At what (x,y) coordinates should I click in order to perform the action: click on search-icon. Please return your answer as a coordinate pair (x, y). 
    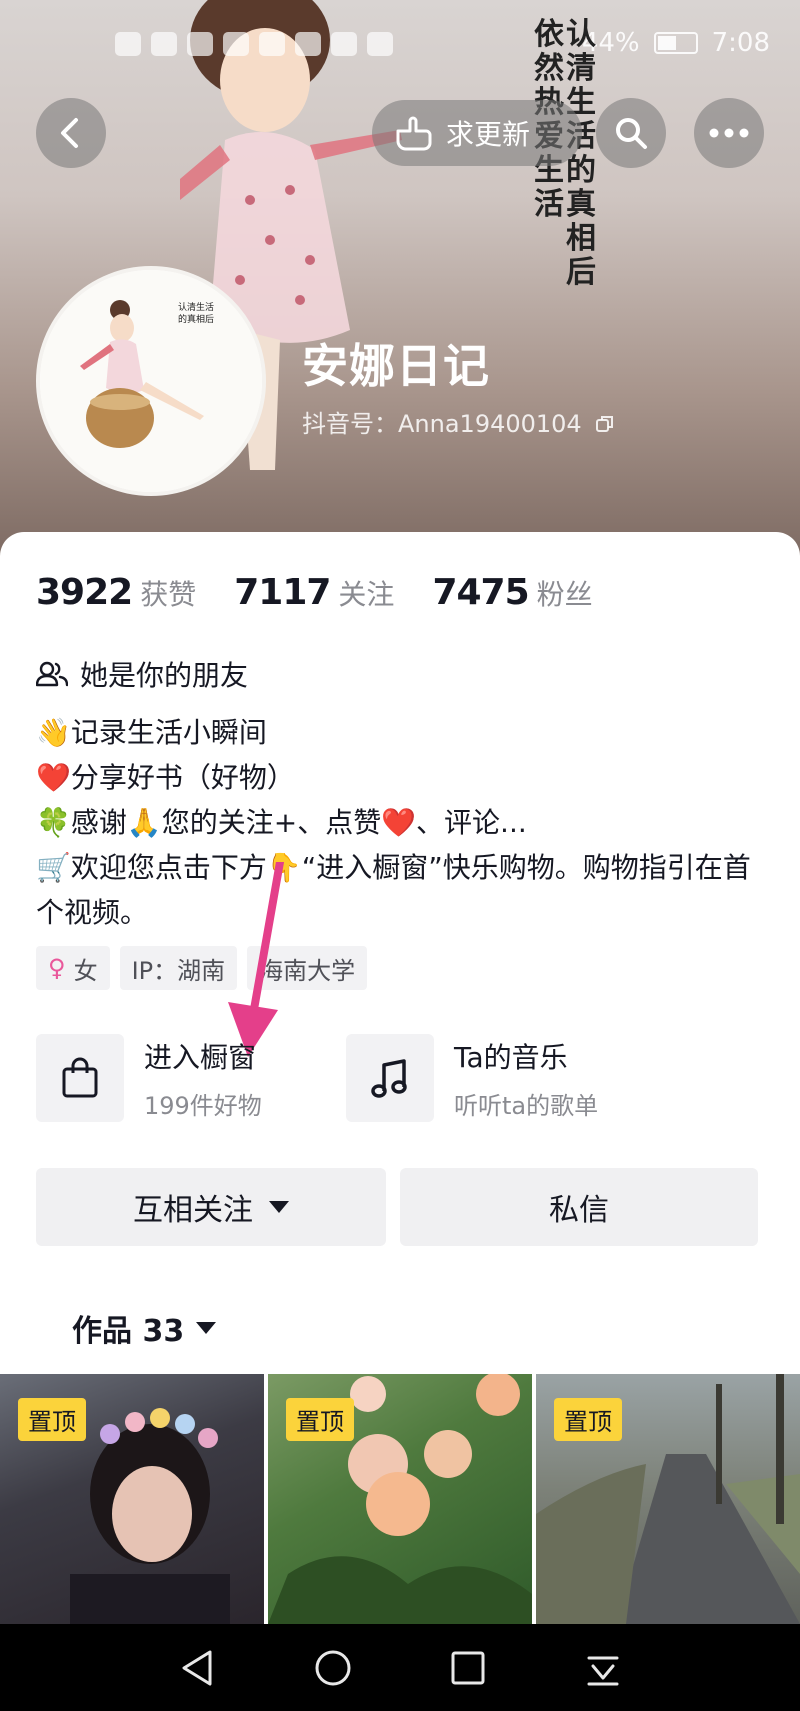
    Looking at the image, I should click on (631, 133).